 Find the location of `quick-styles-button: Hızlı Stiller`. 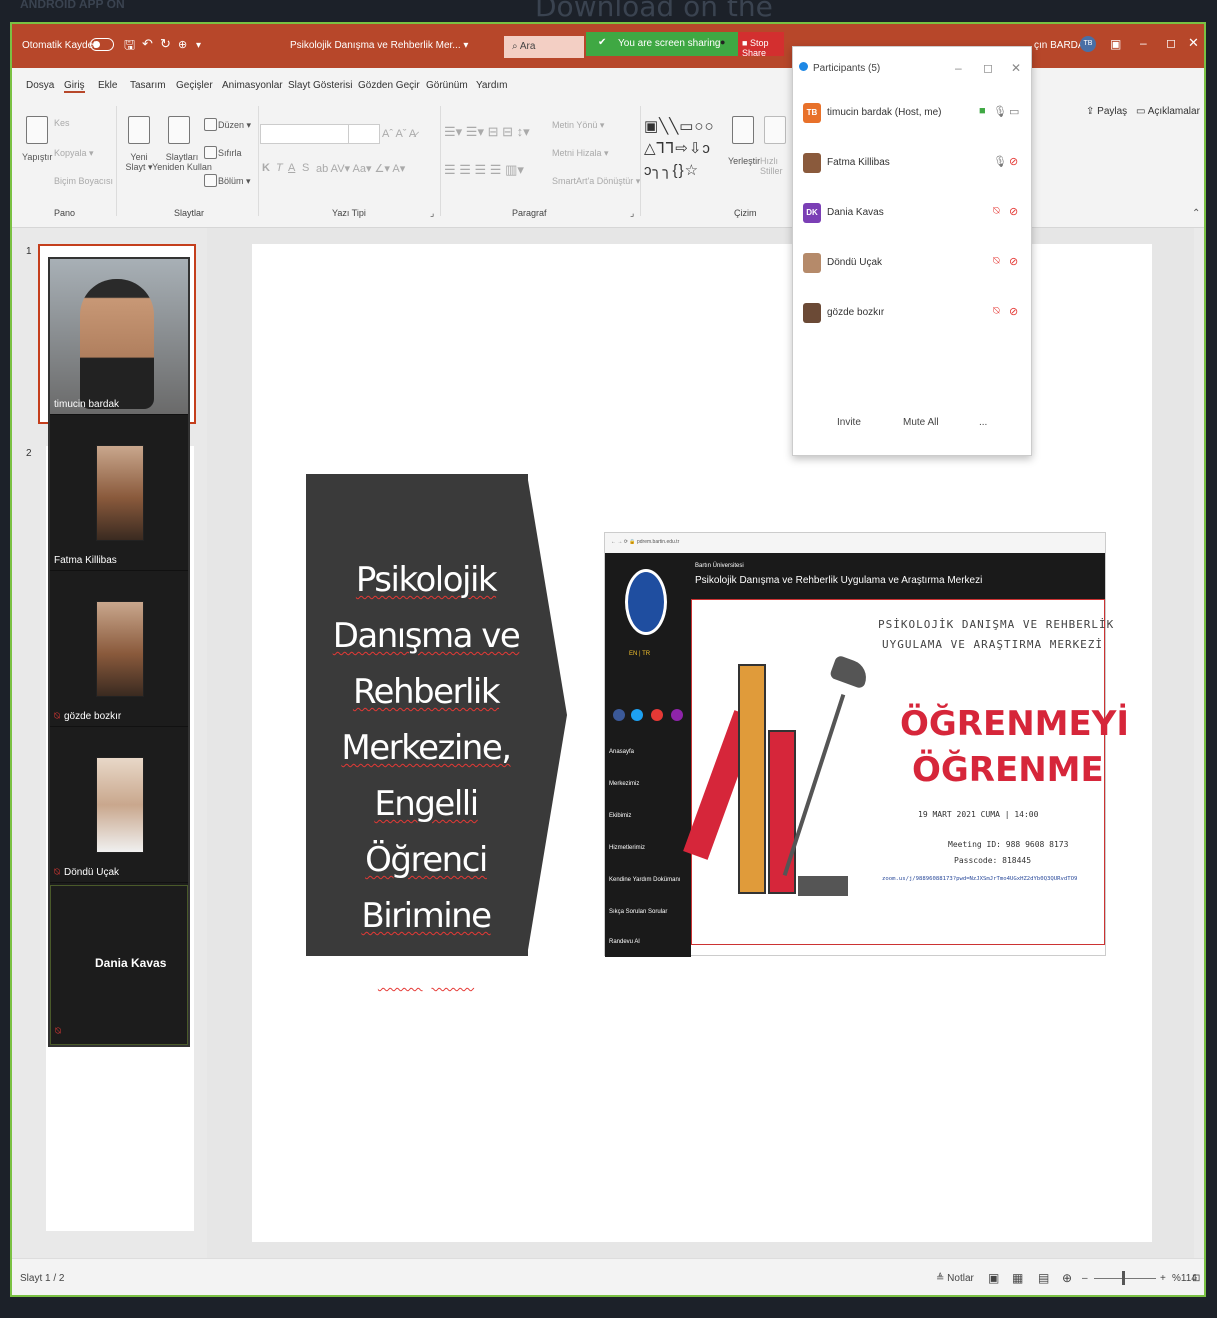

quick-styles-button: Hızlı Stiller is located at coordinates (775, 166).